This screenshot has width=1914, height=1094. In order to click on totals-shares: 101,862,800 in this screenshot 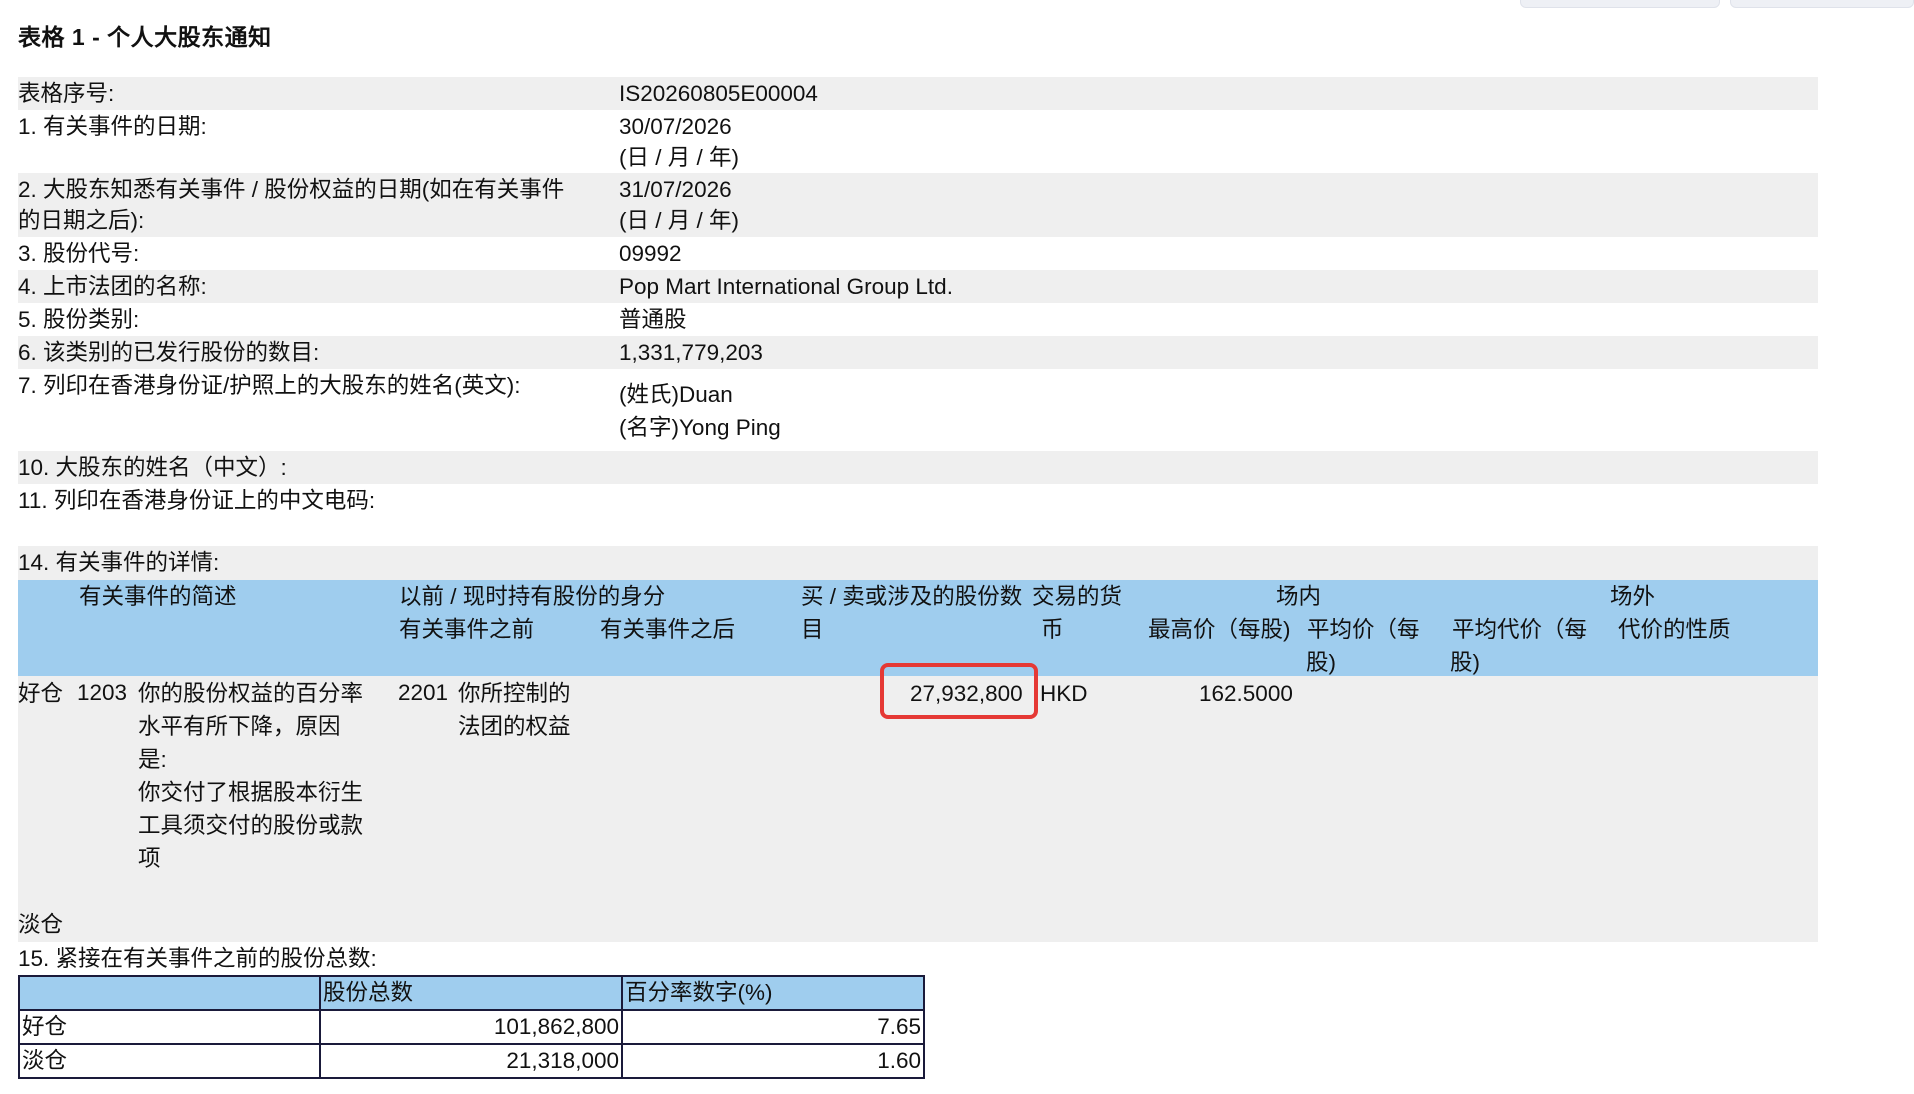, I will do `click(471, 1027)`.